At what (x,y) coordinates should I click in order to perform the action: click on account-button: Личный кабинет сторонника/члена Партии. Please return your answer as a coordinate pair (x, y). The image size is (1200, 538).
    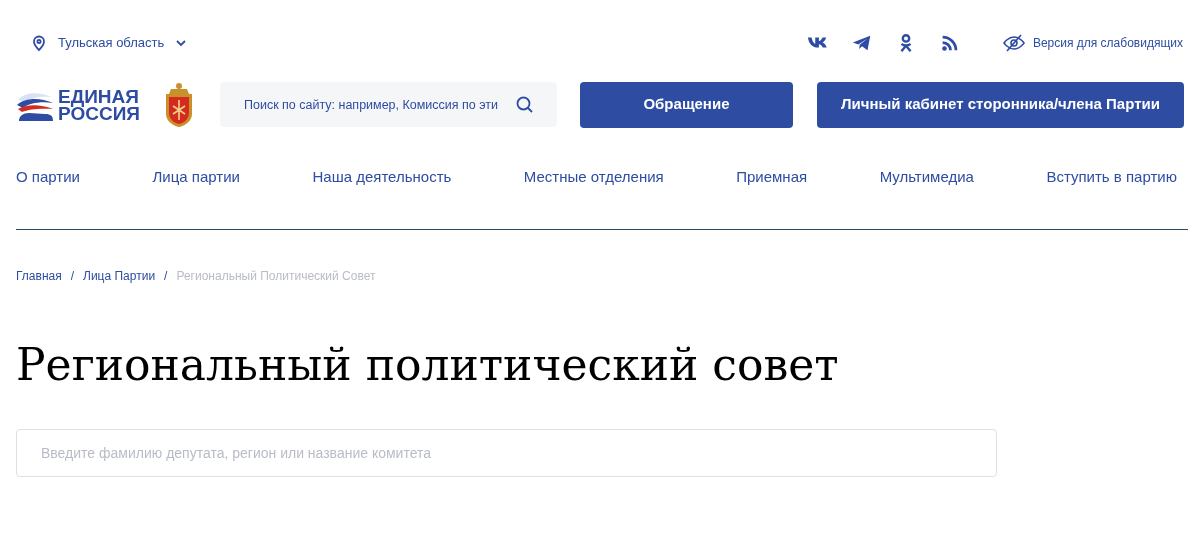
    Looking at the image, I should click on (1000, 104).